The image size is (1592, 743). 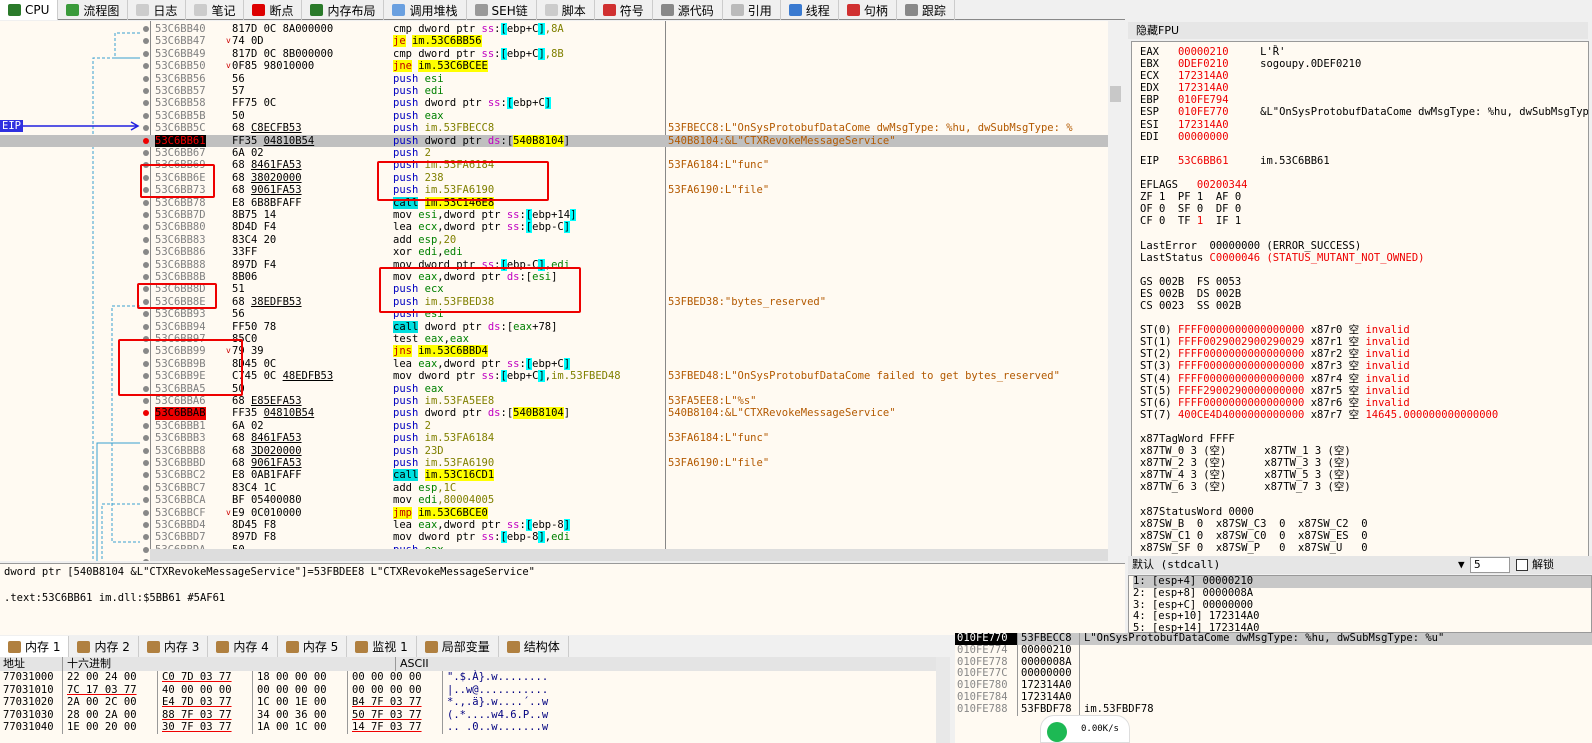 I want to click on disasm-row: 53C6BB57 57 push edi, so click(x=554, y=91).